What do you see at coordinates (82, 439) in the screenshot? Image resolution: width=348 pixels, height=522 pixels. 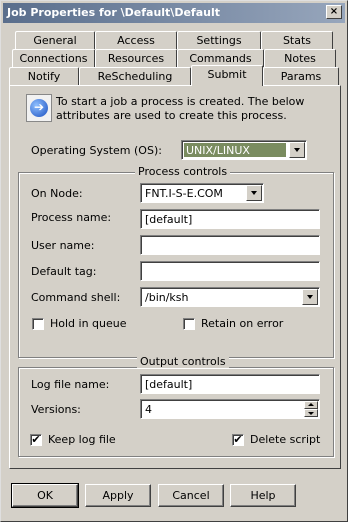 I see `keep-log-label: Keep log file` at bounding box center [82, 439].